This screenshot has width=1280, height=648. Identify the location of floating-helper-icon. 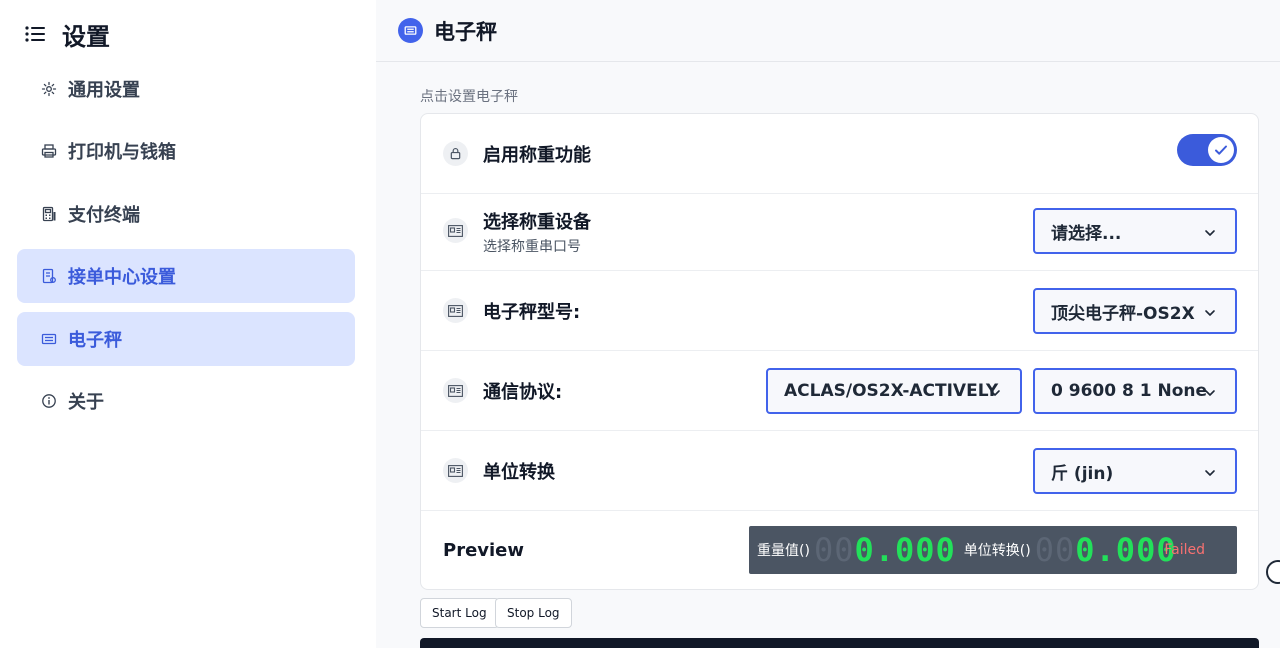
(1273, 572).